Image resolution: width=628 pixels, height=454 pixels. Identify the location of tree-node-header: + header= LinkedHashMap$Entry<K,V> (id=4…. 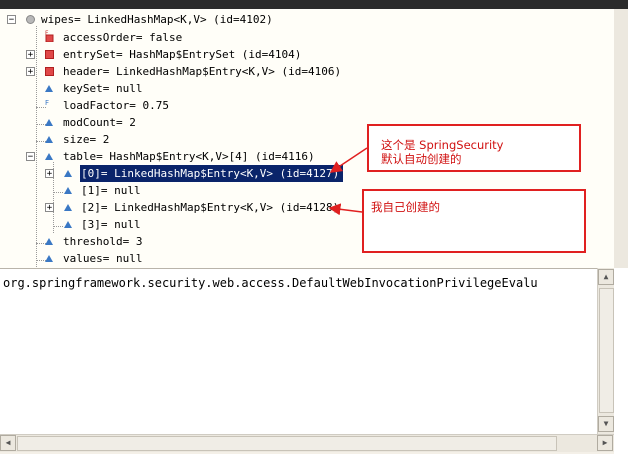
(200, 71).